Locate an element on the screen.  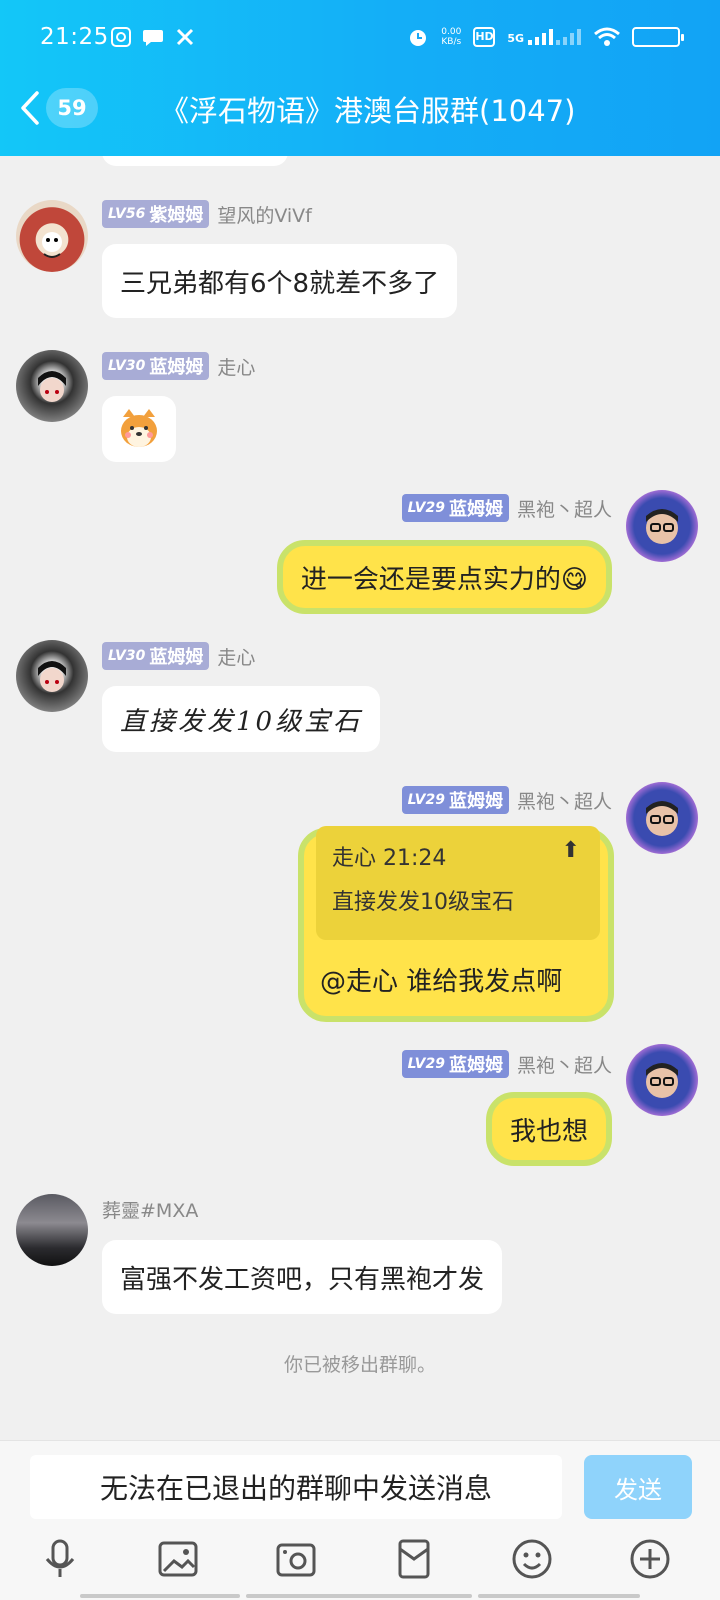
shiba-sticker-icon is located at coordinates (139, 428).